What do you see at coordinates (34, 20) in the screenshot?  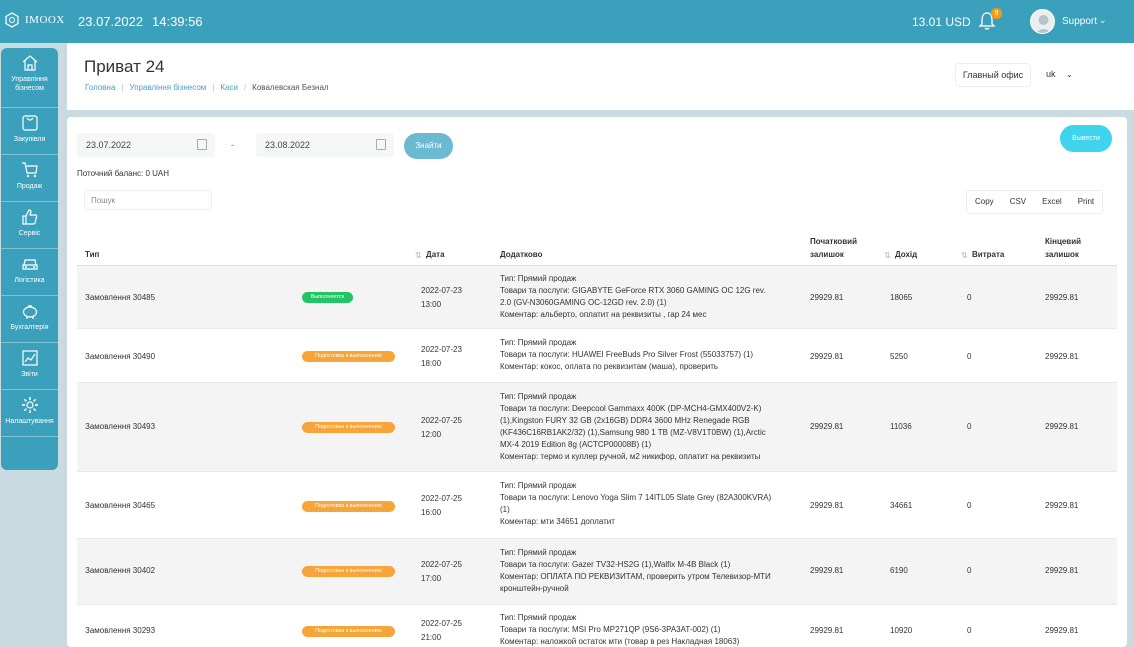 I see `logo: IMOOX` at bounding box center [34, 20].